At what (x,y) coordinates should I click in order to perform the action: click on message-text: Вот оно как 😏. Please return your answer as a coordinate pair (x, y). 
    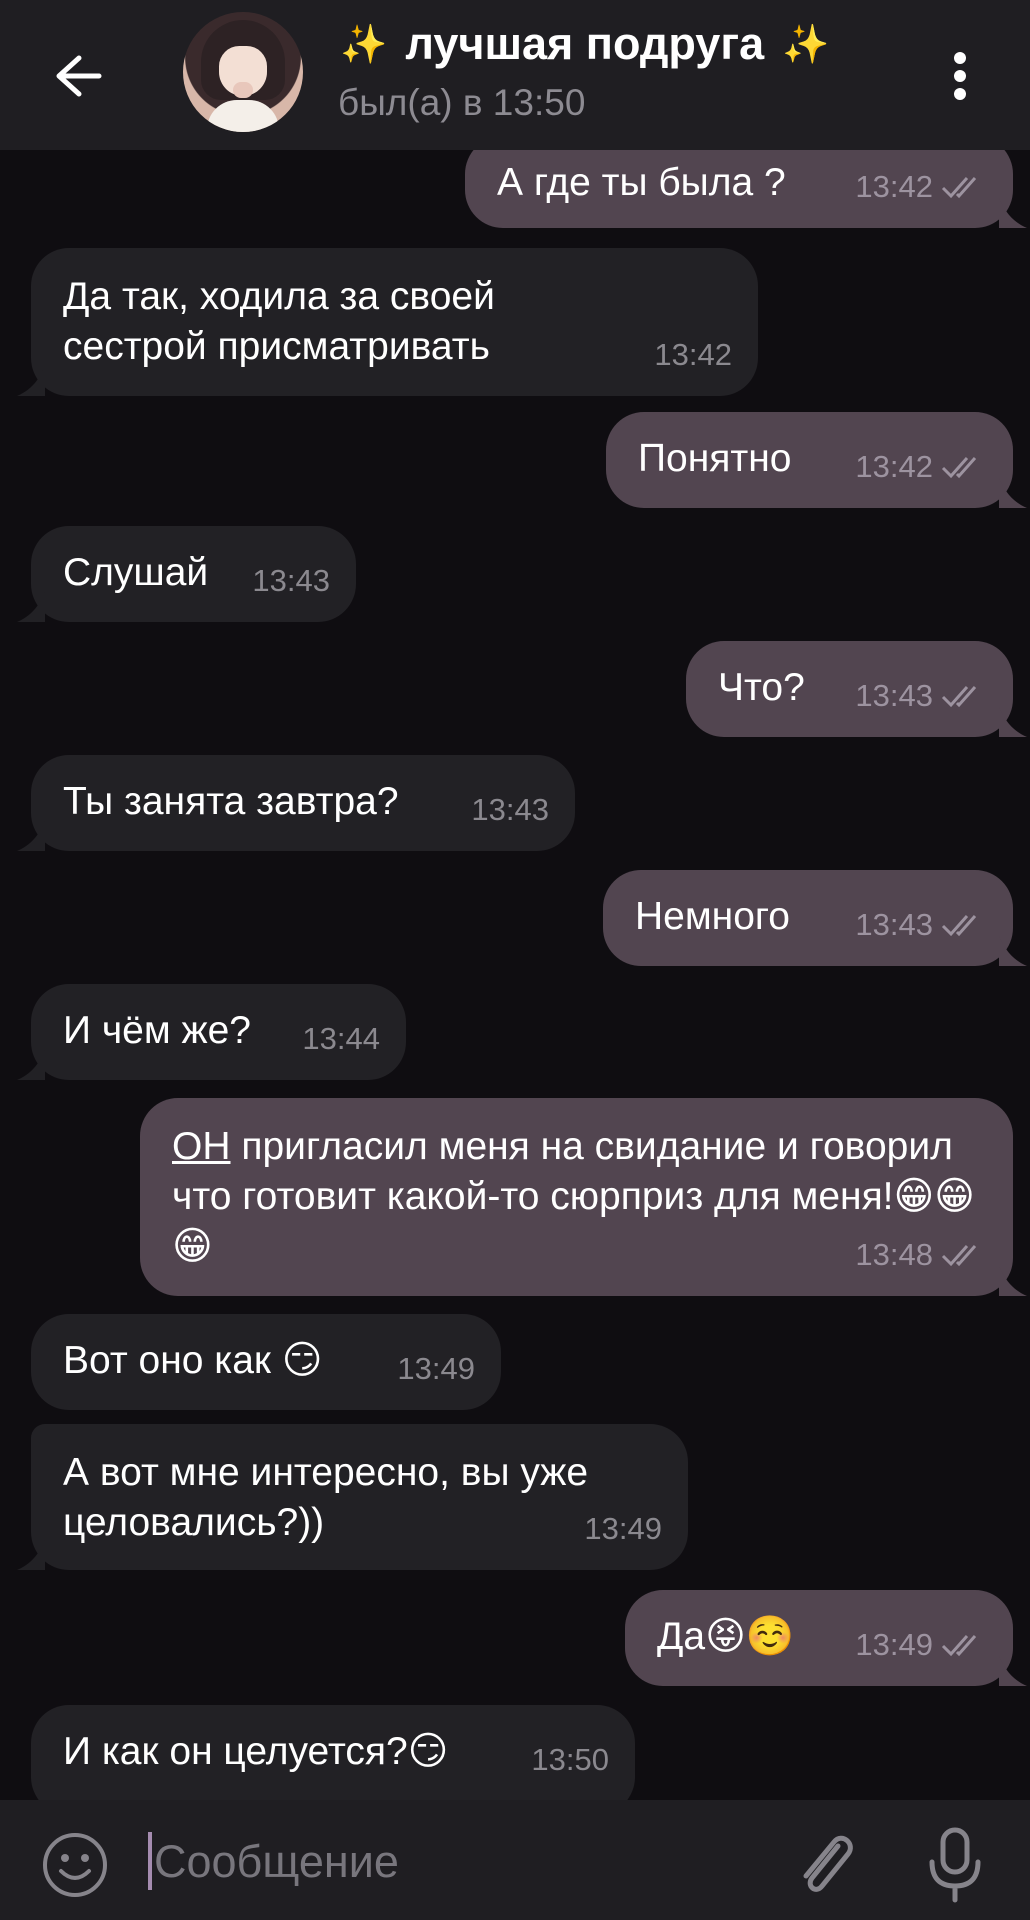
    Looking at the image, I should click on (193, 1360).